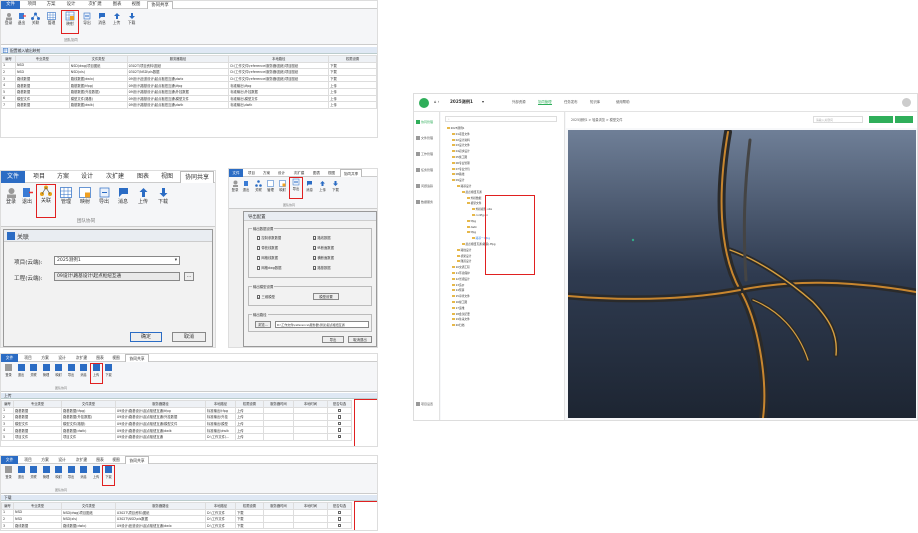  What do you see at coordinates (309, 186) in the screenshot?
I see `message-button-c: 消息` at bounding box center [309, 186].